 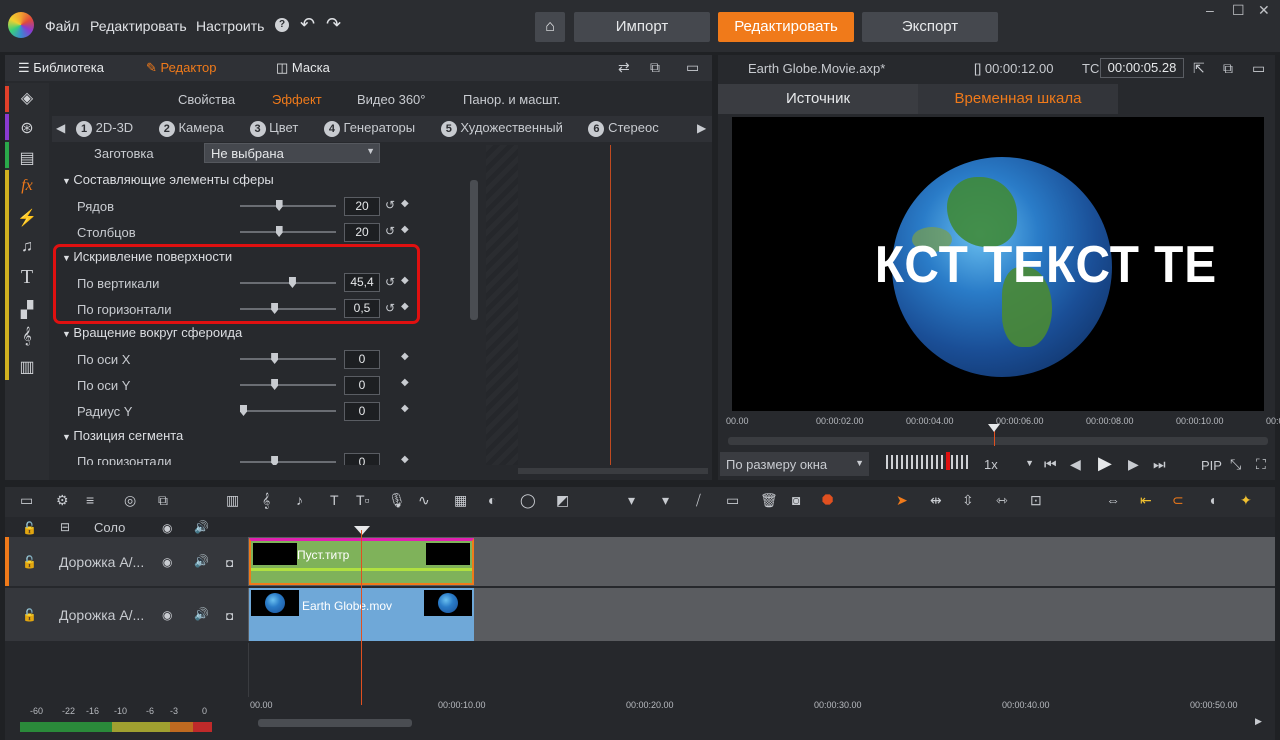 What do you see at coordinates (27, 186) in the screenshot?
I see `fx-icon: fx` at bounding box center [27, 186].